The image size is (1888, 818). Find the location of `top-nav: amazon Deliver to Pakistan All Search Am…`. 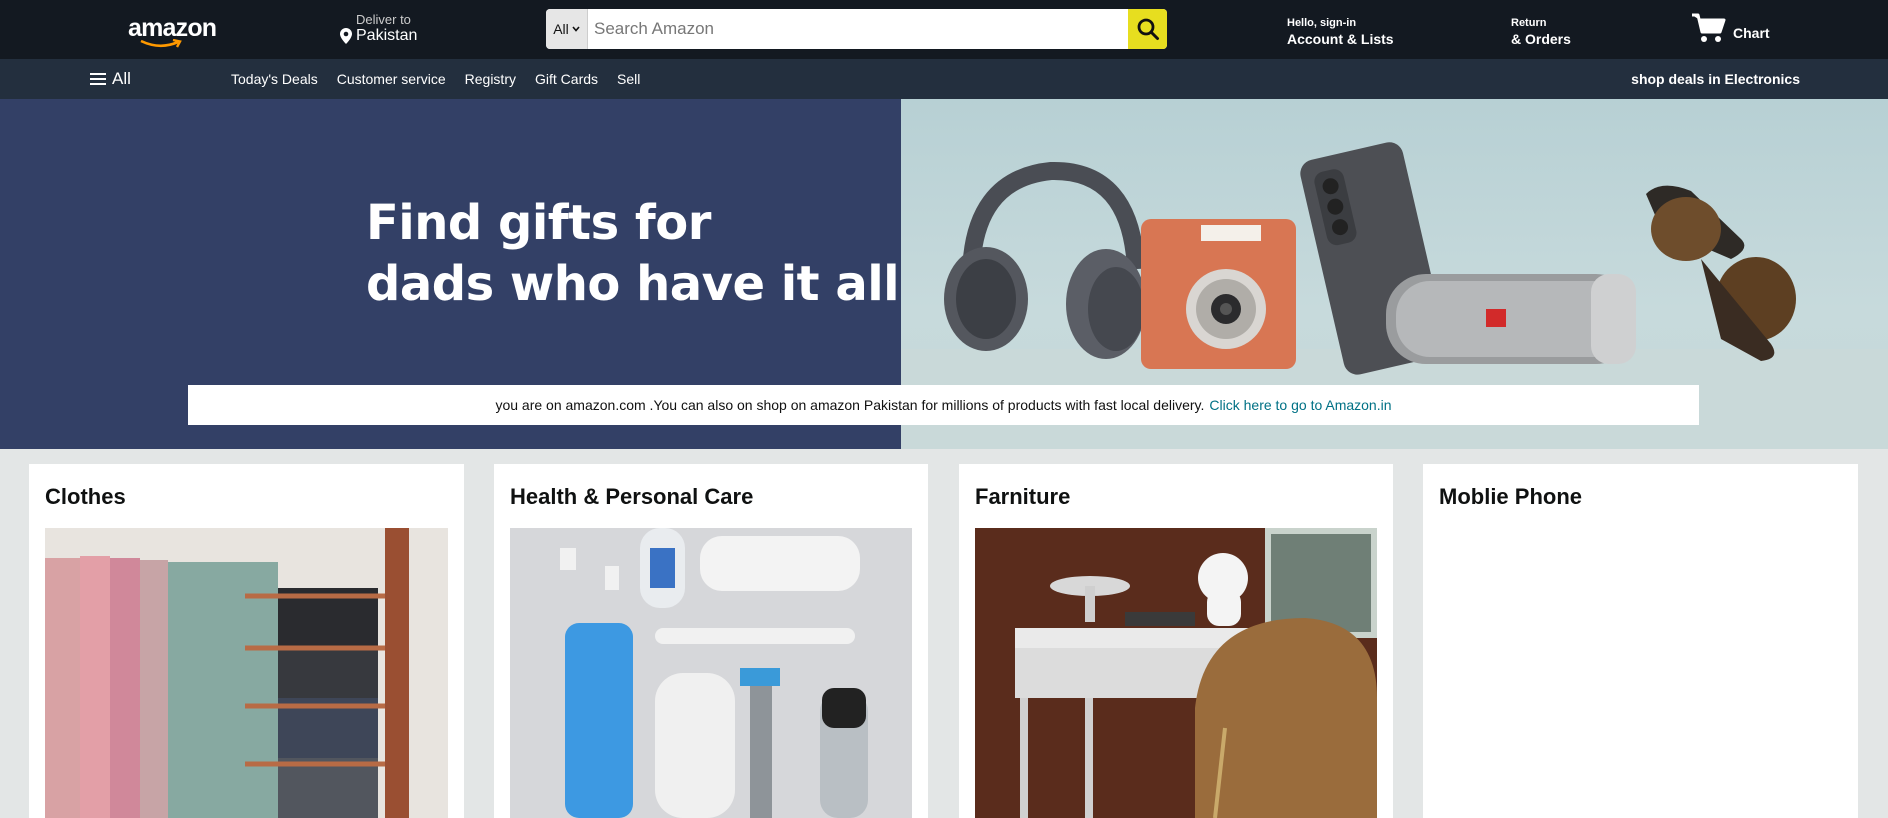

top-nav: amazon Deliver to Pakistan All Search Am… is located at coordinates (944, 29).